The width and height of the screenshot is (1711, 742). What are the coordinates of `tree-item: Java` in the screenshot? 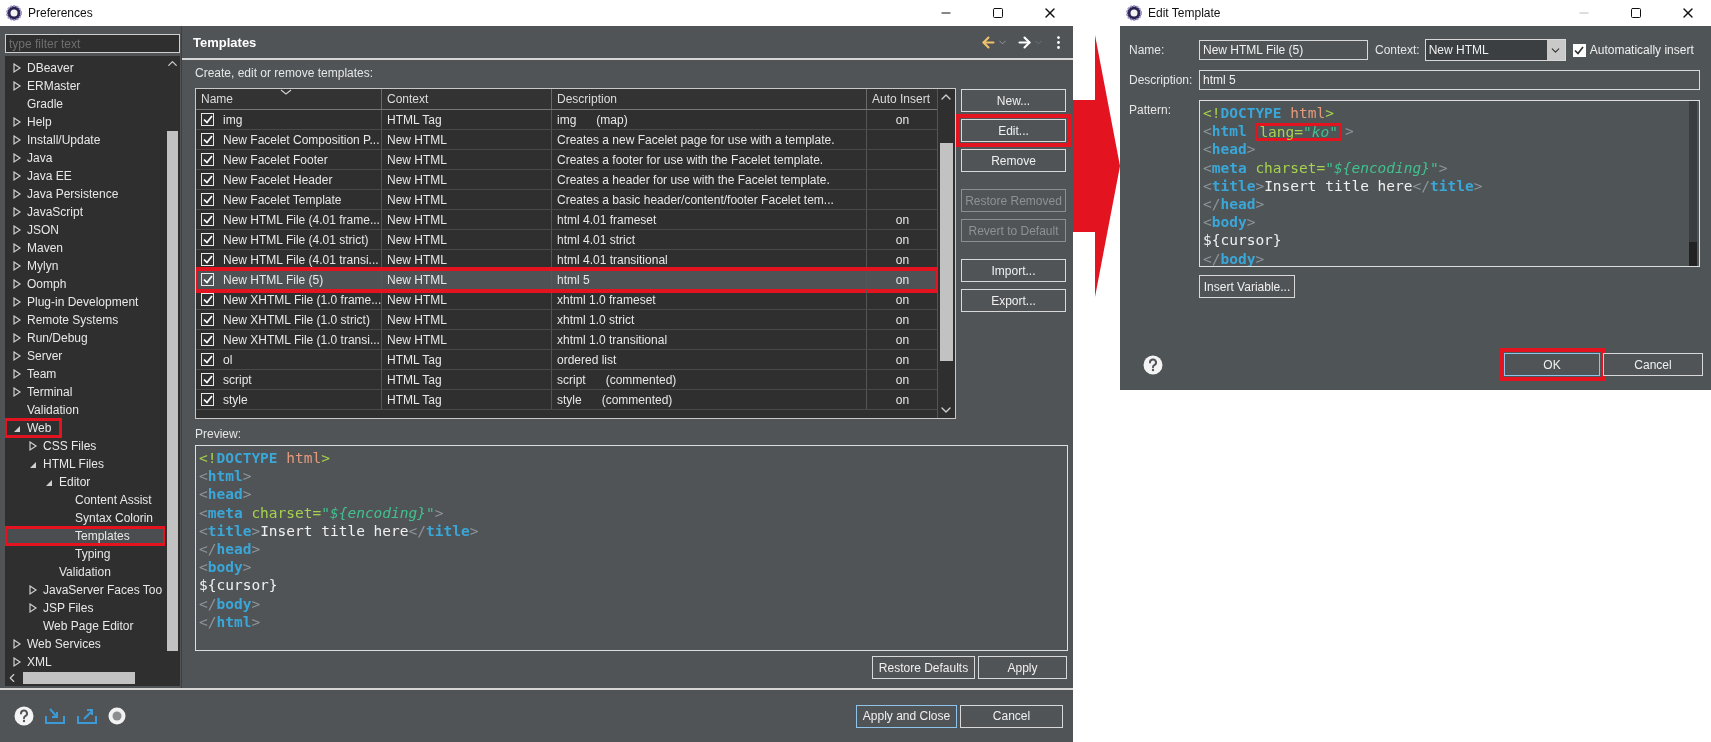 It's located at (34, 158).